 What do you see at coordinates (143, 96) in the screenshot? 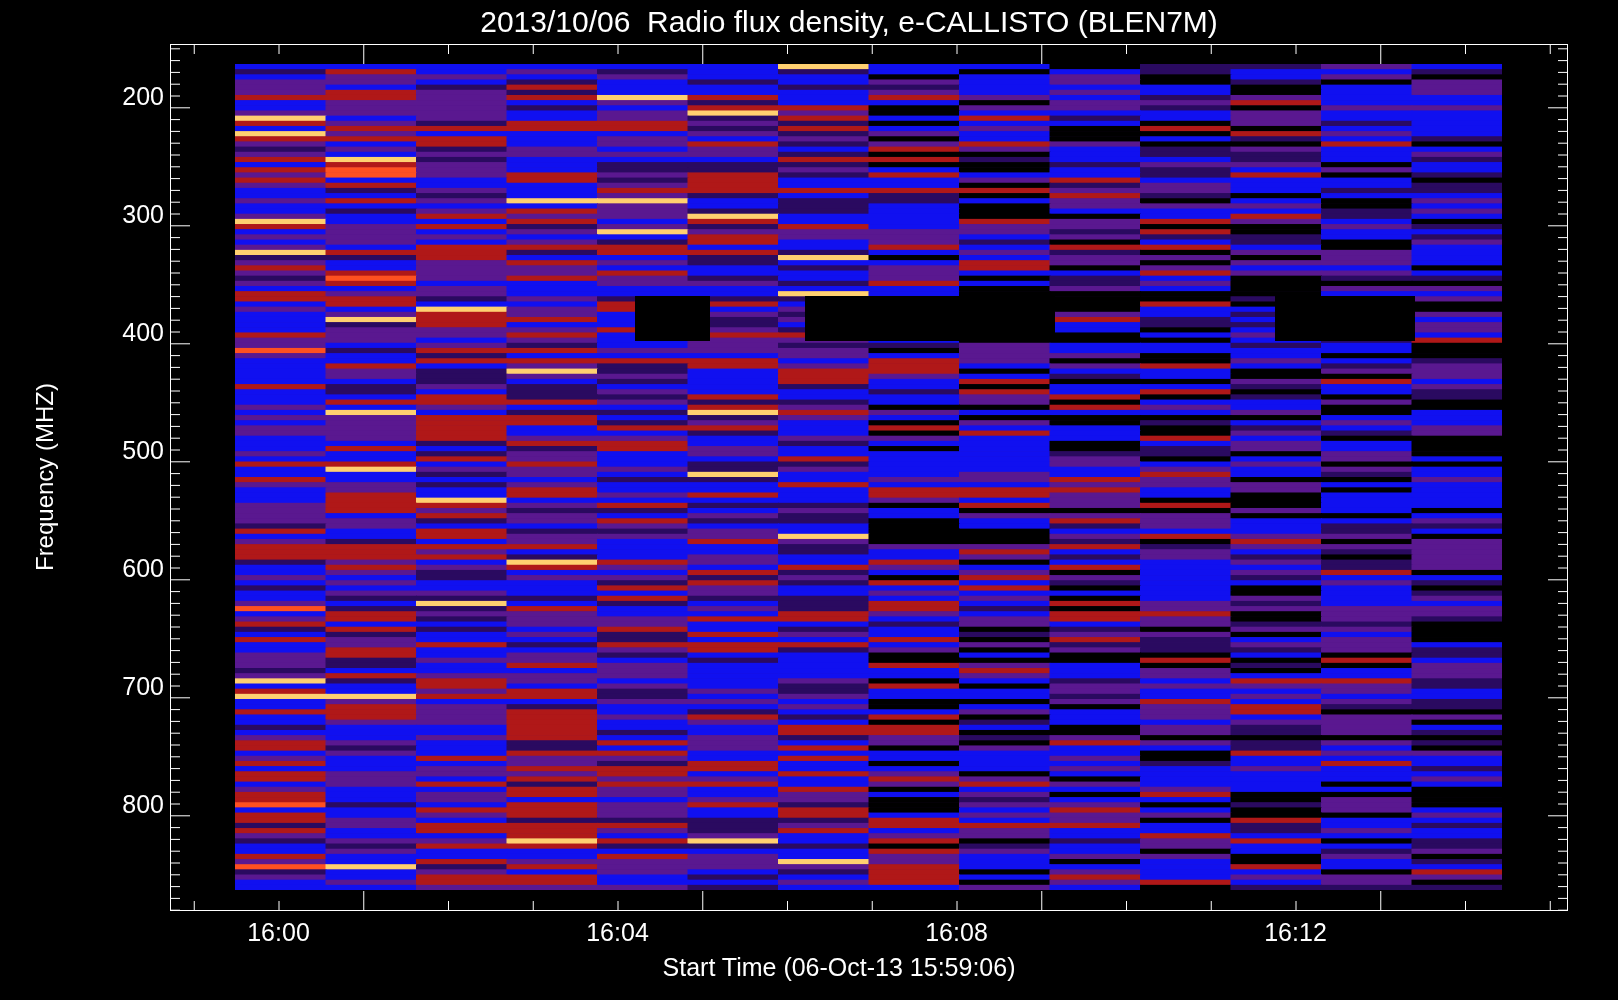
I see `y-tick-label: 200` at bounding box center [143, 96].